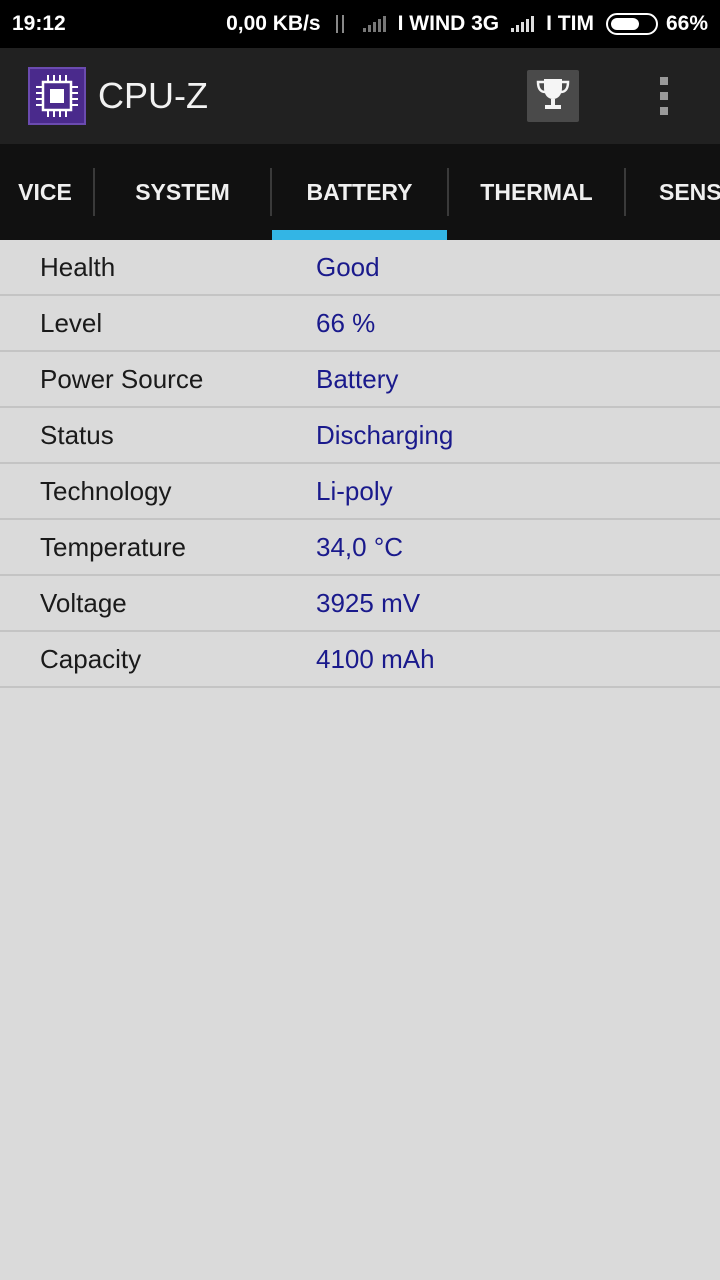 The height and width of the screenshot is (1280, 720). What do you see at coordinates (78, 267) in the screenshot?
I see `row-label: Health` at bounding box center [78, 267].